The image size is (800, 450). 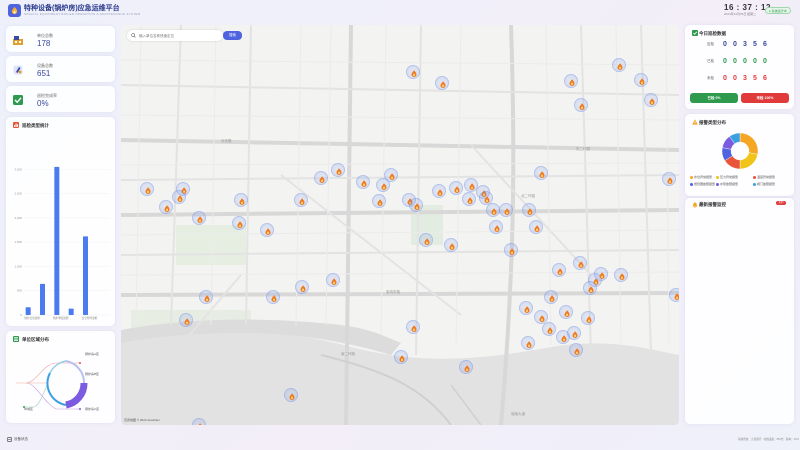 What do you see at coordinates (348, 353) in the screenshot?
I see `road-label: 南二环路` at bounding box center [348, 353].